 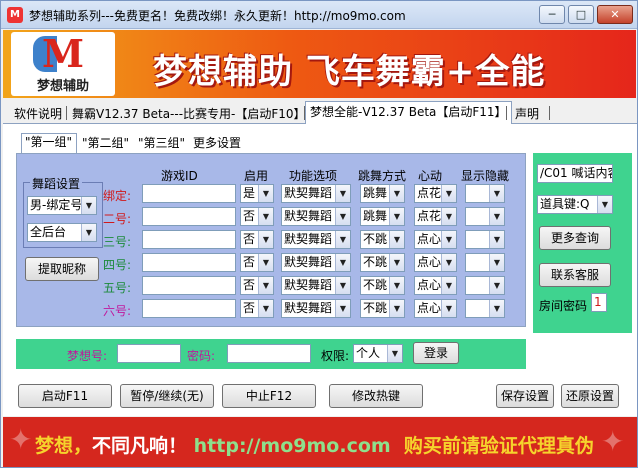 I want to click on run-mode-select: 全后台 ▼, so click(x=62, y=232).